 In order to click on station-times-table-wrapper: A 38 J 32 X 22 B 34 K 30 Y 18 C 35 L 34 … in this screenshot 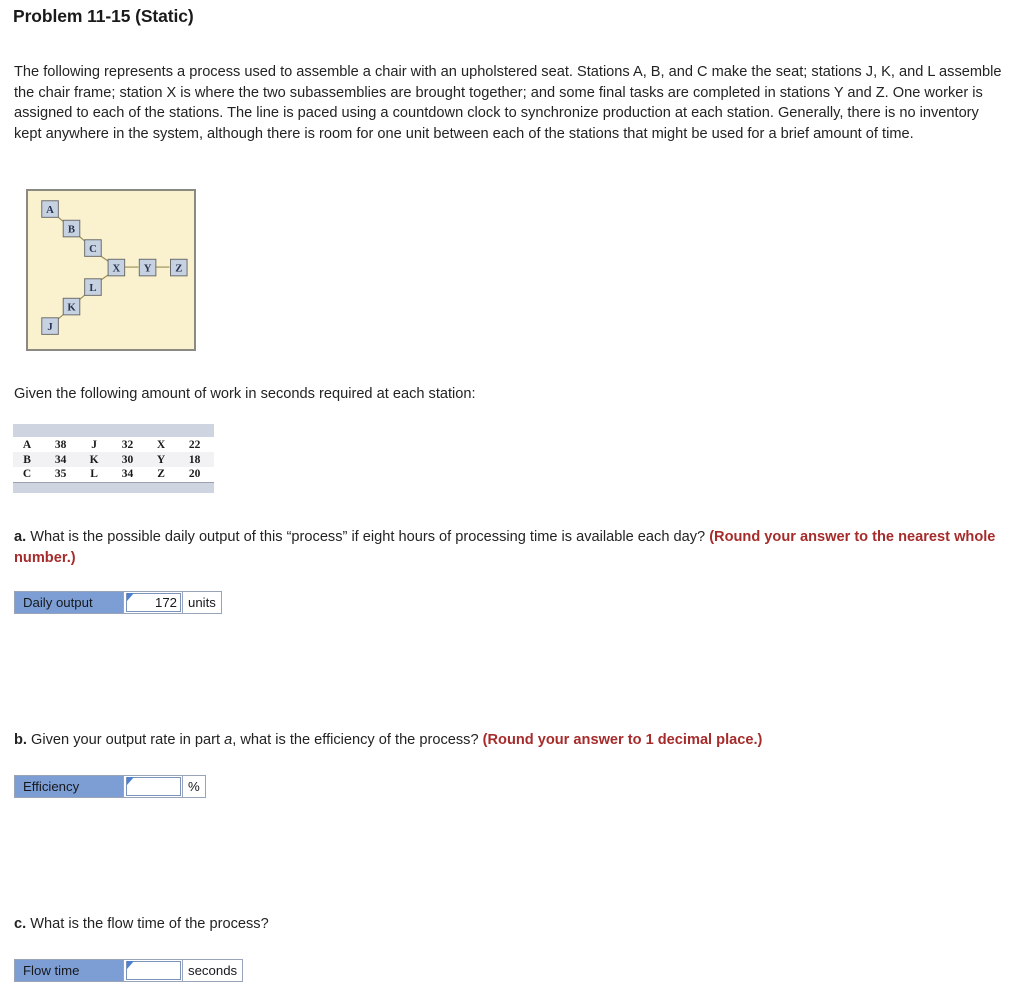, I will do `click(113, 458)`.